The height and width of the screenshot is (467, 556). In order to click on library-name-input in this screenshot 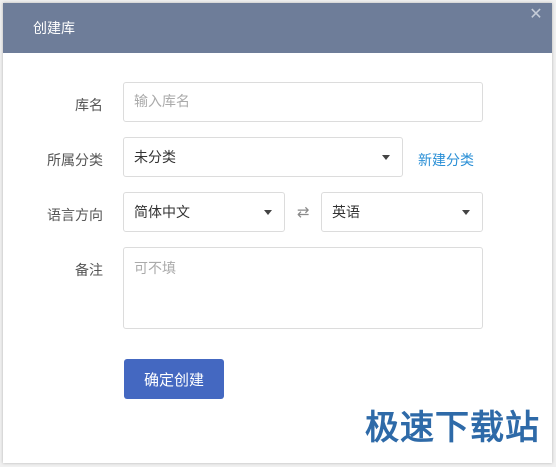, I will do `click(303, 102)`.